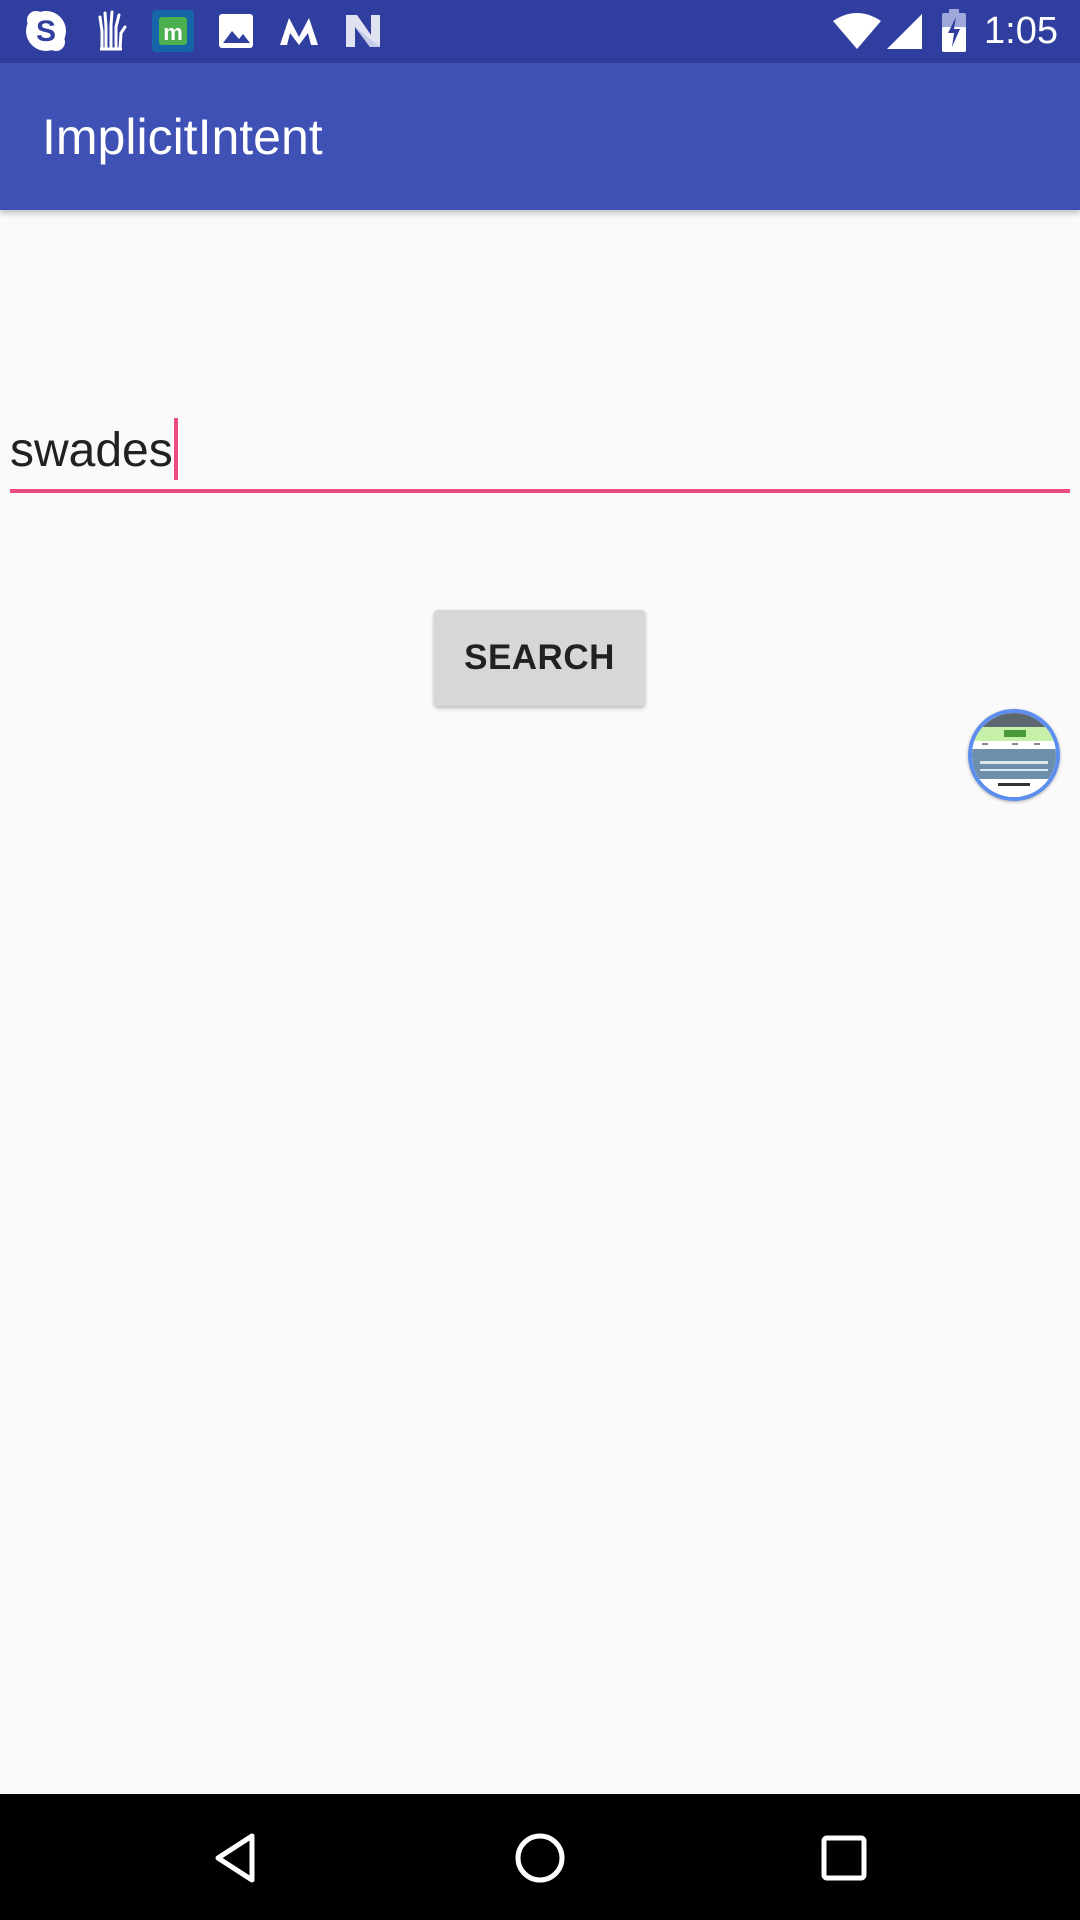 The width and height of the screenshot is (1080, 1920). I want to click on navigation-bar, so click(540, 1857).